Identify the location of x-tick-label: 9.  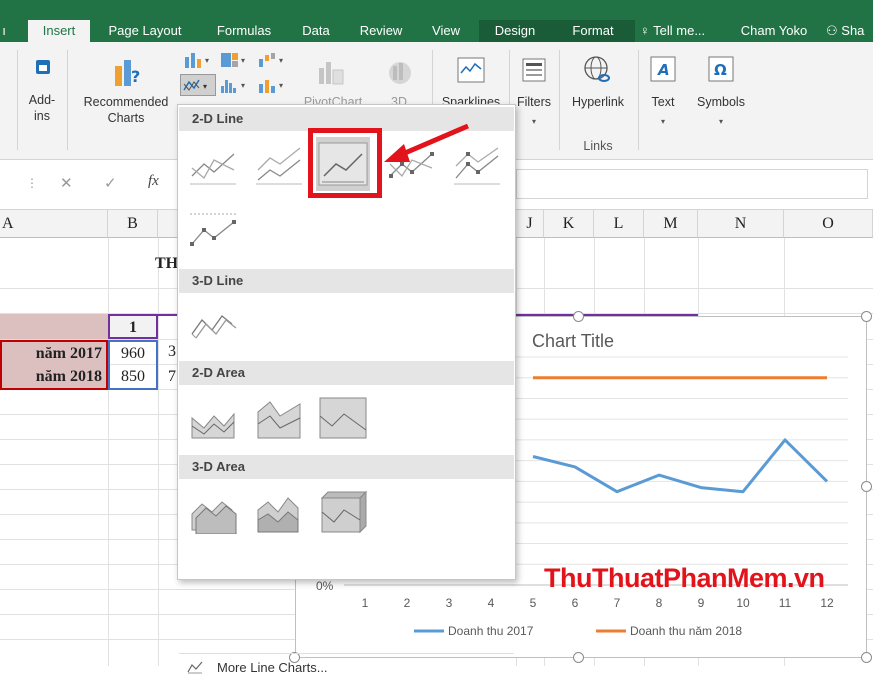
(701, 603).